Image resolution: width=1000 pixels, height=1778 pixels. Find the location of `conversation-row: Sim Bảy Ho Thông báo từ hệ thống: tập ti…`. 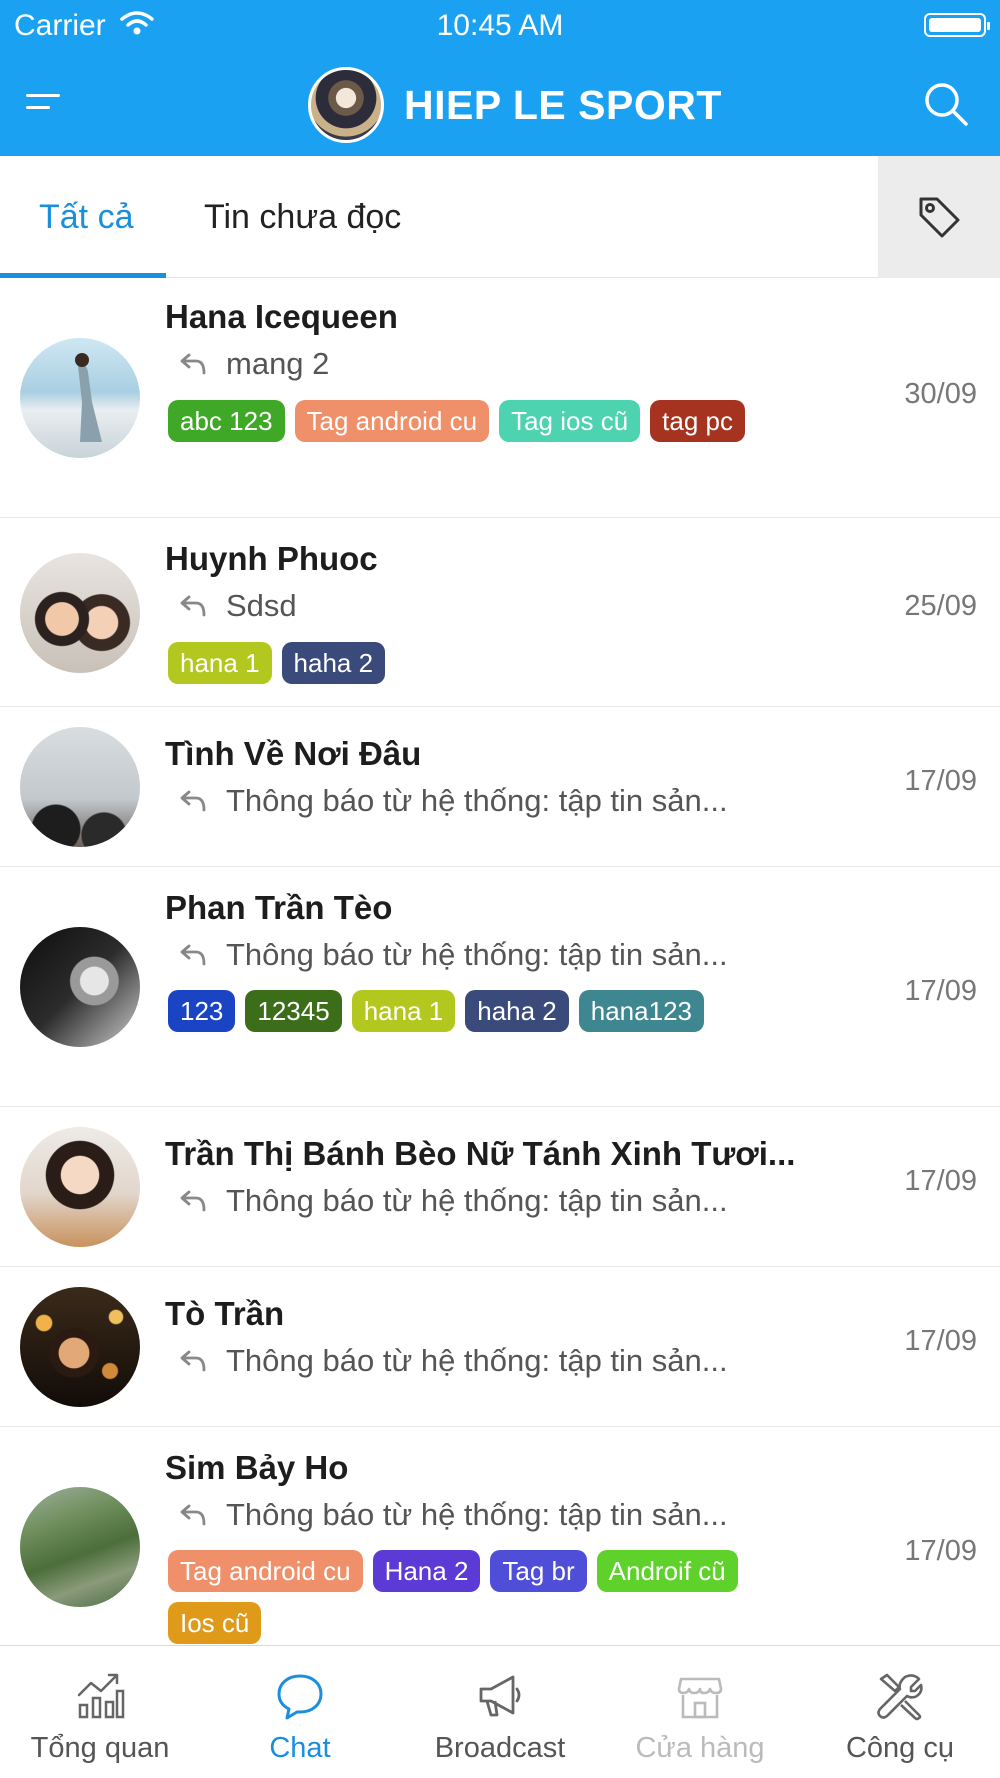

conversation-row: Sim Bảy Ho Thông báo từ hệ thống: tập ti… is located at coordinates (500, 1547).